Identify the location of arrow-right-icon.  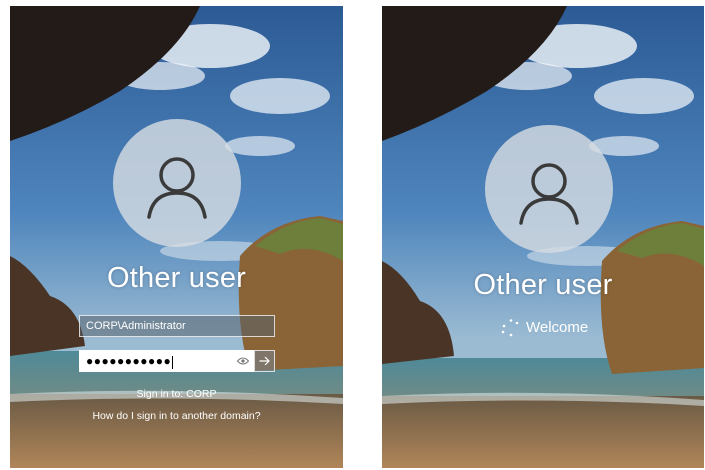
(264, 361).